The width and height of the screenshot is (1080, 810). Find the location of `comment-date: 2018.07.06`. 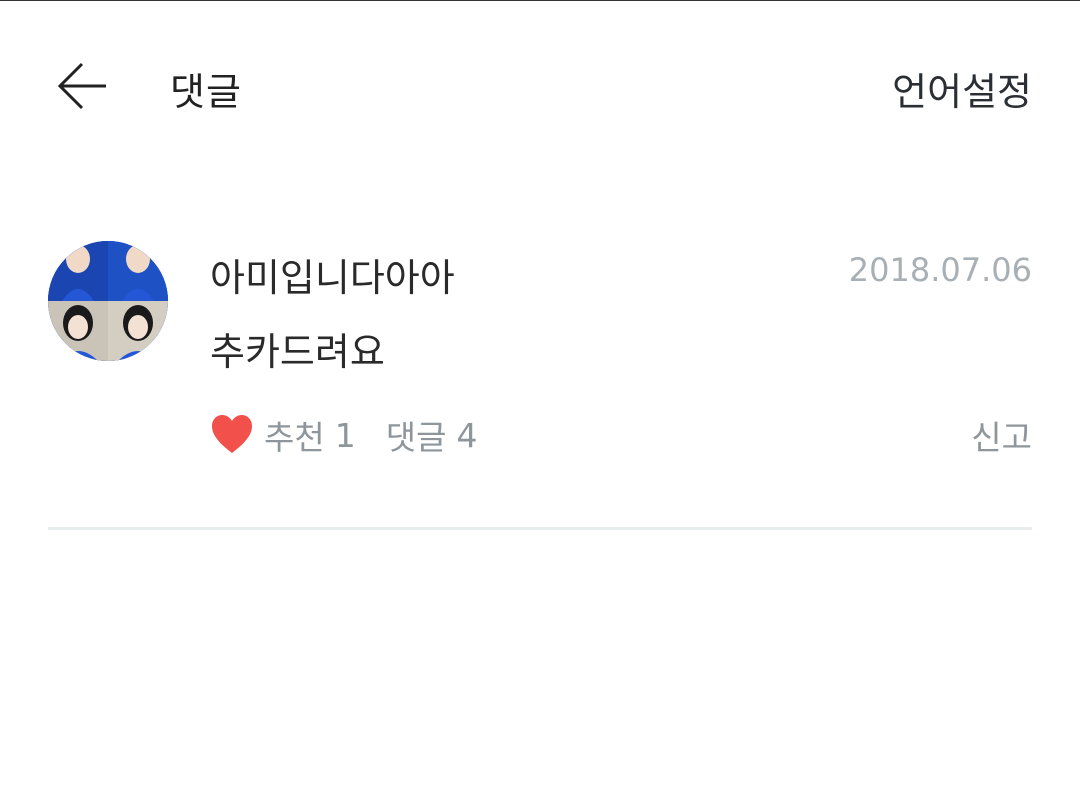

comment-date: 2018.07.06 is located at coordinates (940, 270).